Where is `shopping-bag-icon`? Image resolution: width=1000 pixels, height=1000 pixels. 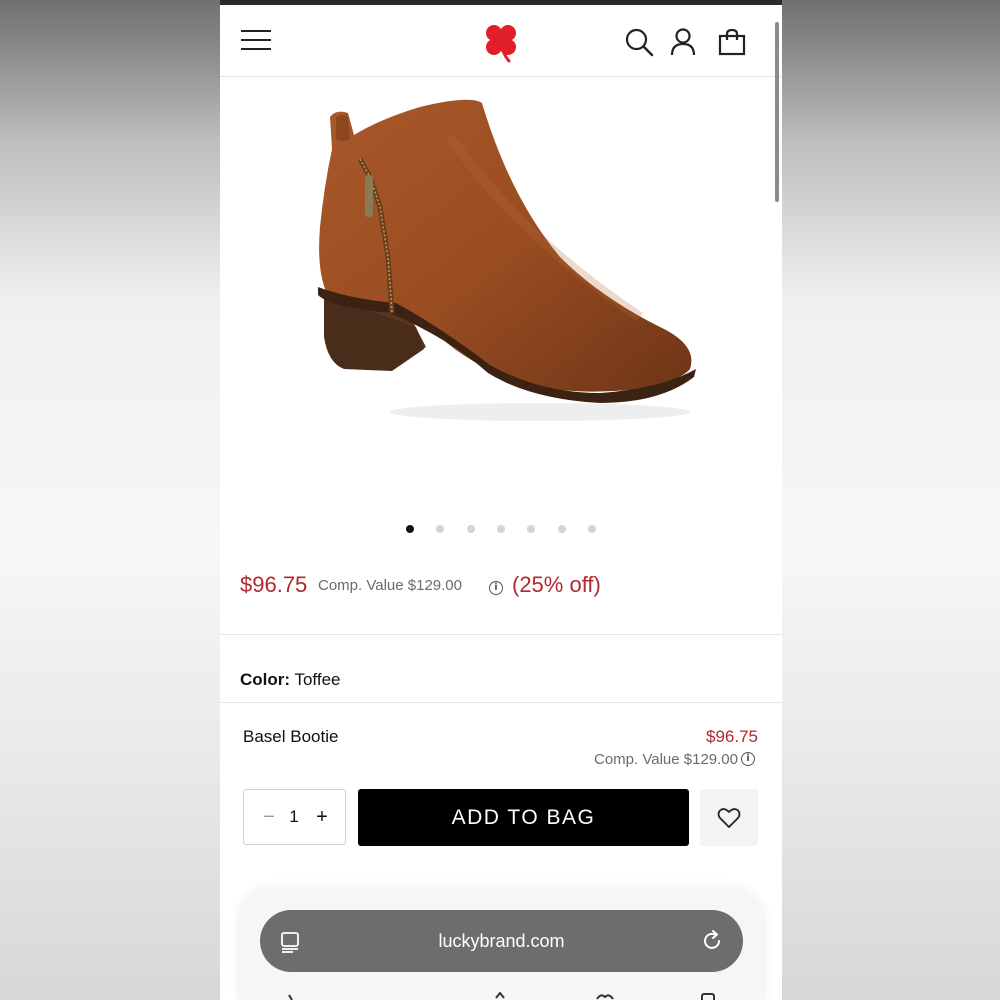
shopping-bag-icon is located at coordinates (732, 42).